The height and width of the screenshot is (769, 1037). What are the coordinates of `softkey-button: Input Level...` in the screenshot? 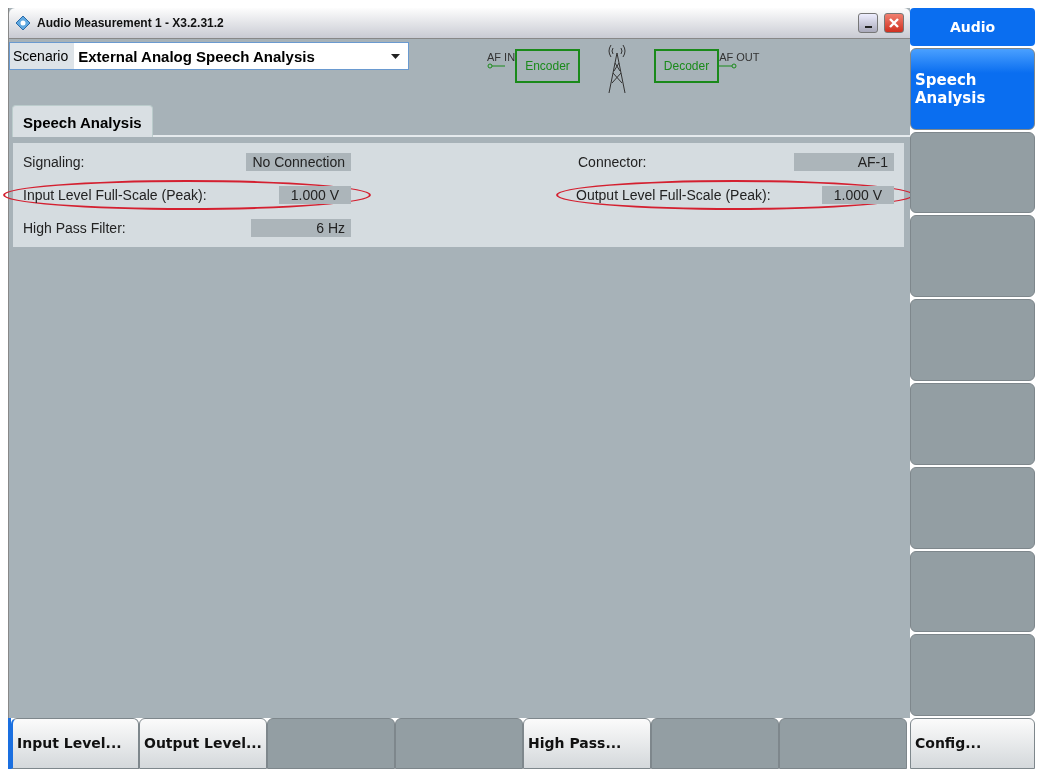 It's located at (75, 743).